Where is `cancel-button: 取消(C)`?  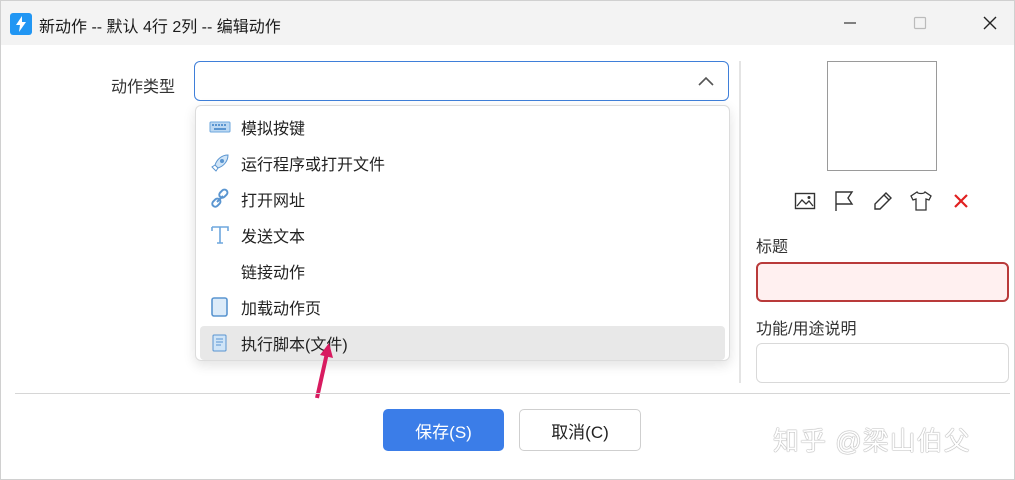
cancel-button: 取消(C) is located at coordinates (580, 430).